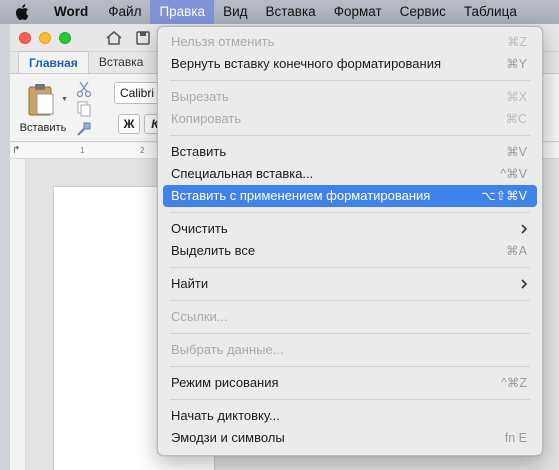 The width and height of the screenshot is (559, 470). Describe the element at coordinates (516, 42) in the screenshot. I see `menu-item-shortcut: ⌘Z` at that location.